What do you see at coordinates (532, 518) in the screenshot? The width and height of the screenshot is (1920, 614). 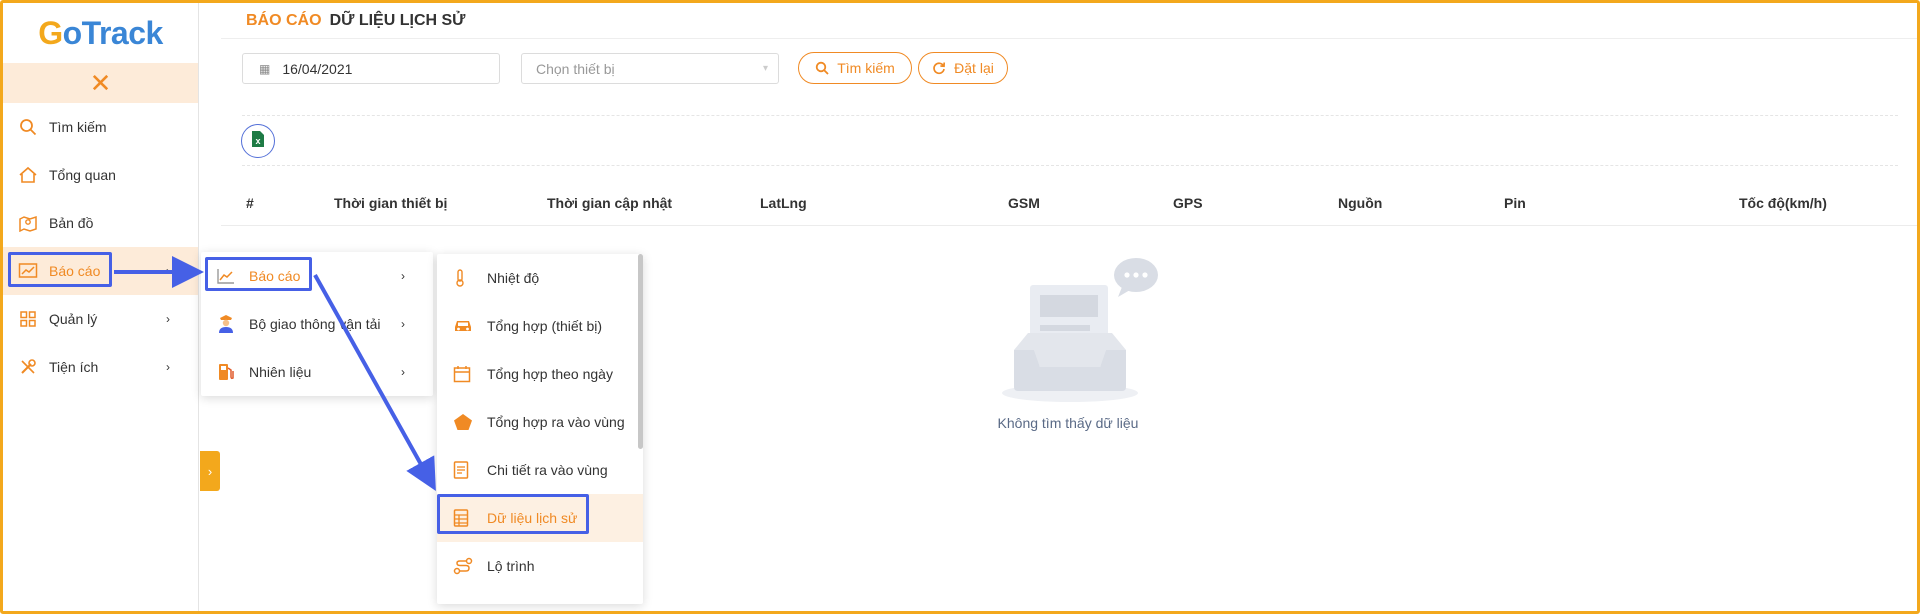 I see `submenu-item-label: Dữ liệu lịch sử` at bounding box center [532, 518].